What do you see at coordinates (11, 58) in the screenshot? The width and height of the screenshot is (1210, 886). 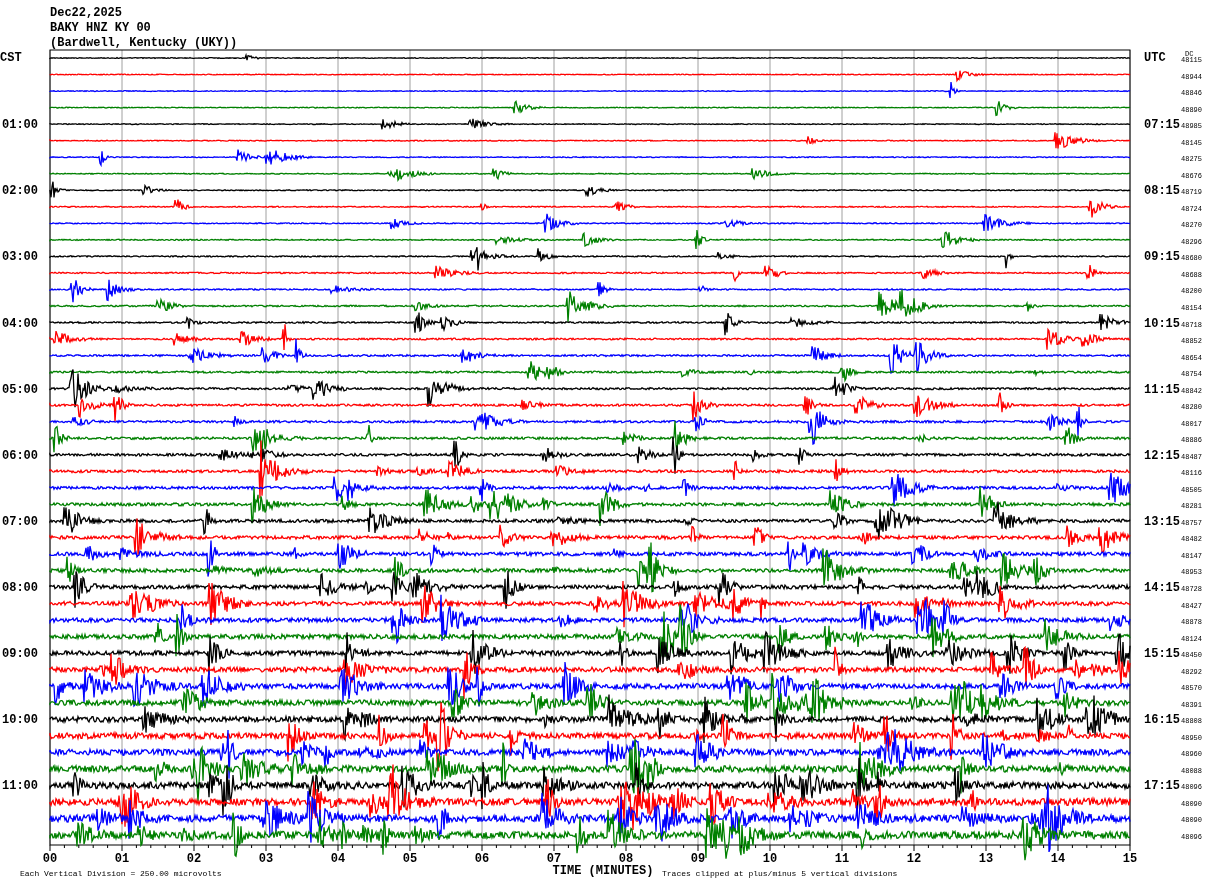 I see `axis-title: CST` at bounding box center [11, 58].